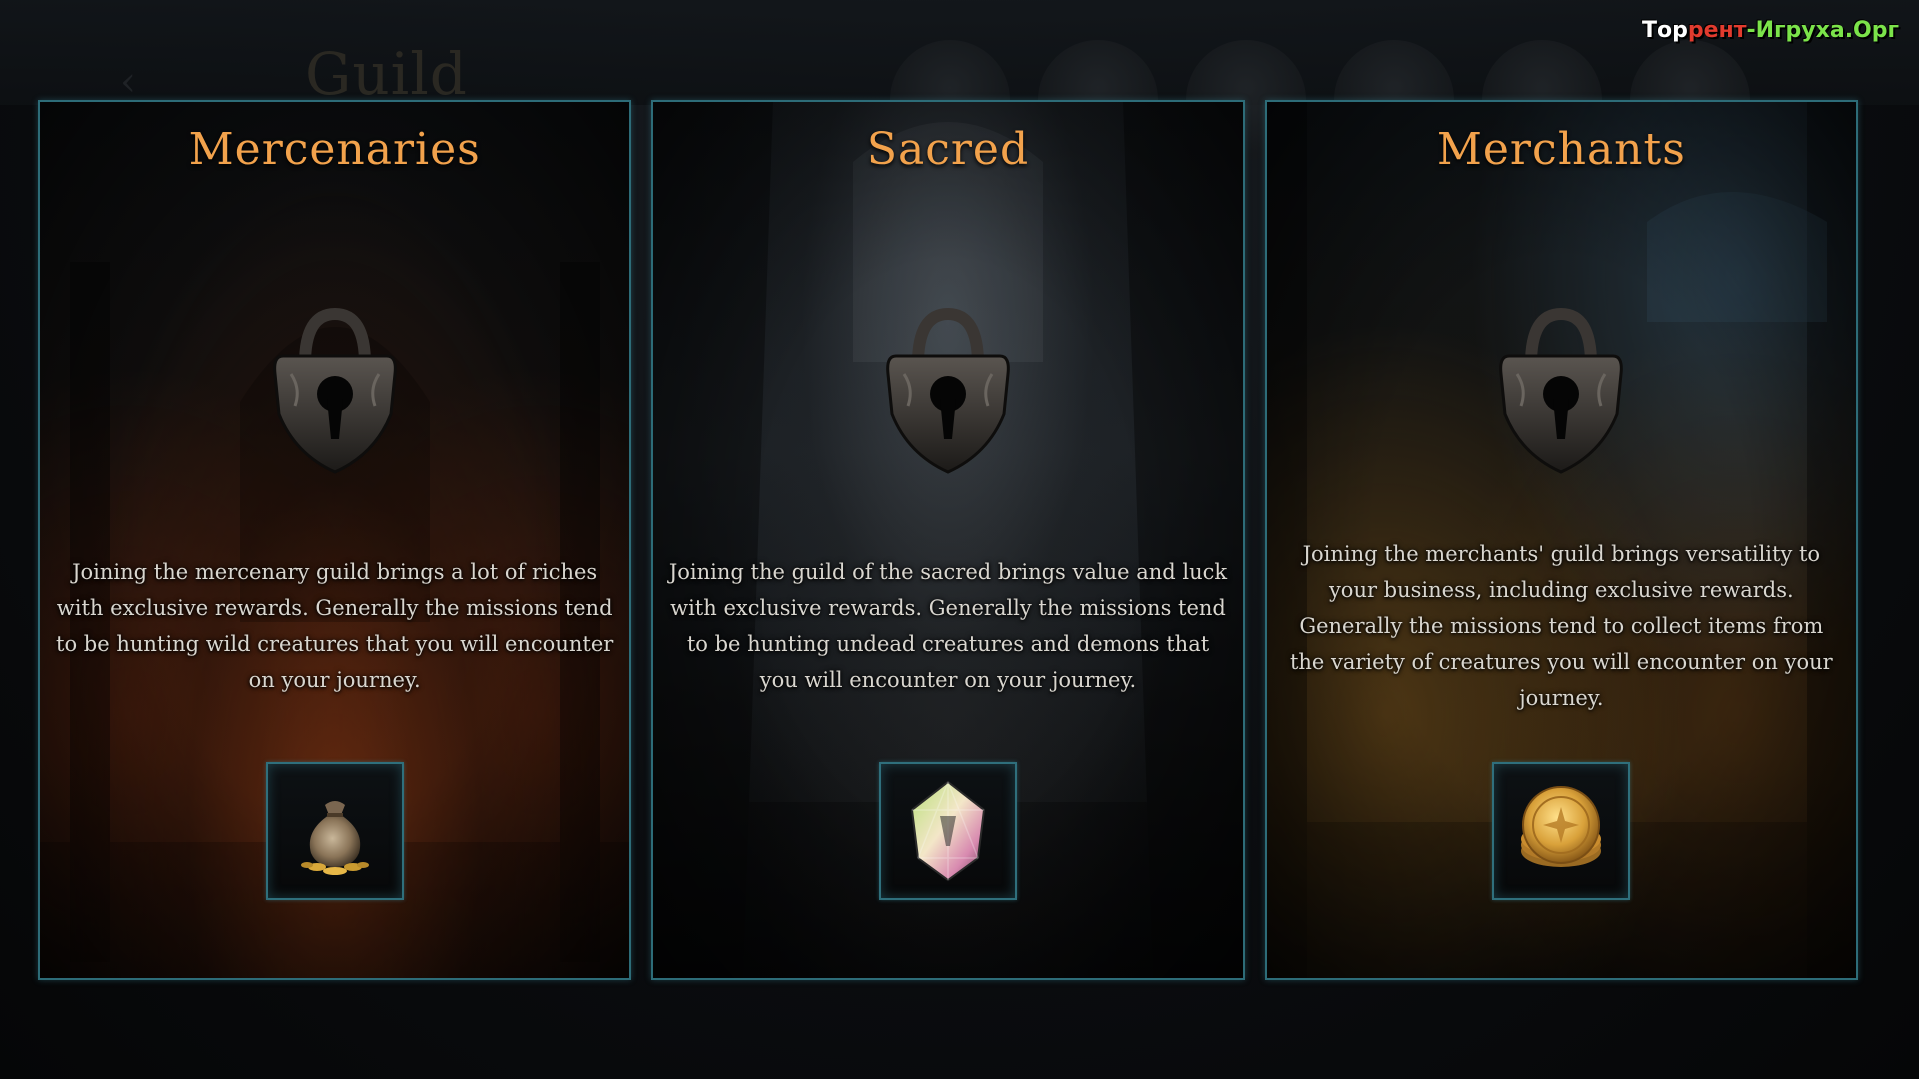  What do you see at coordinates (334, 149) in the screenshot?
I see `guild-title: Mercenaries` at bounding box center [334, 149].